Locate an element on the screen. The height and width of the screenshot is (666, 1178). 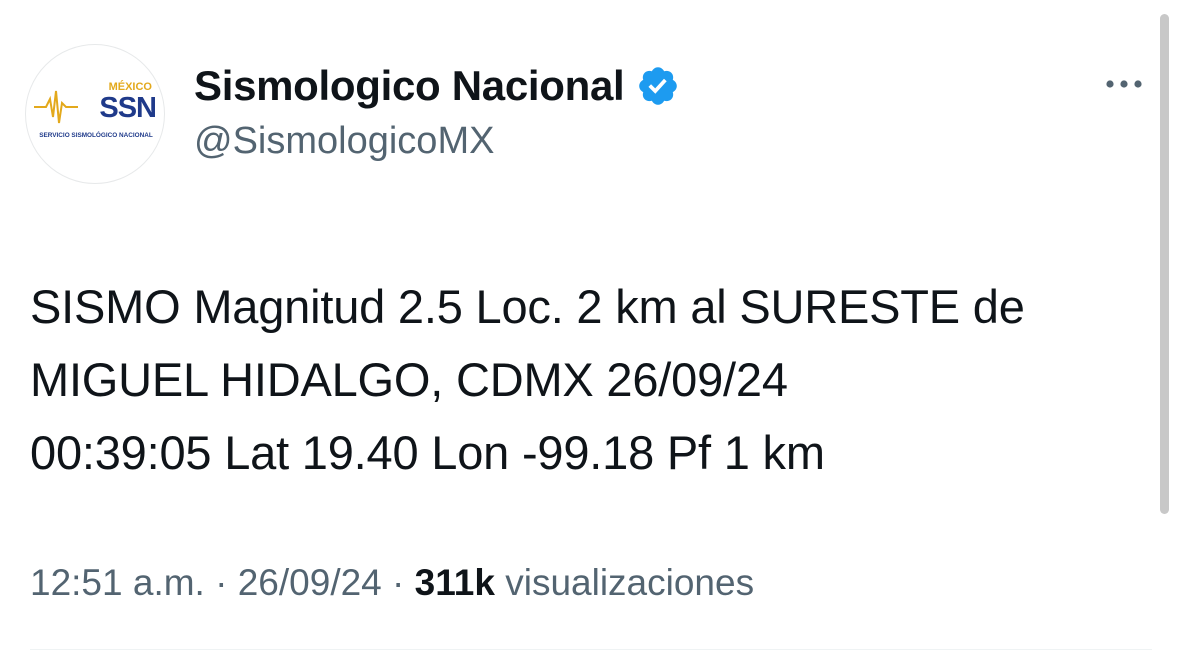
logo-main-text: SSN is located at coordinates (127, 108).